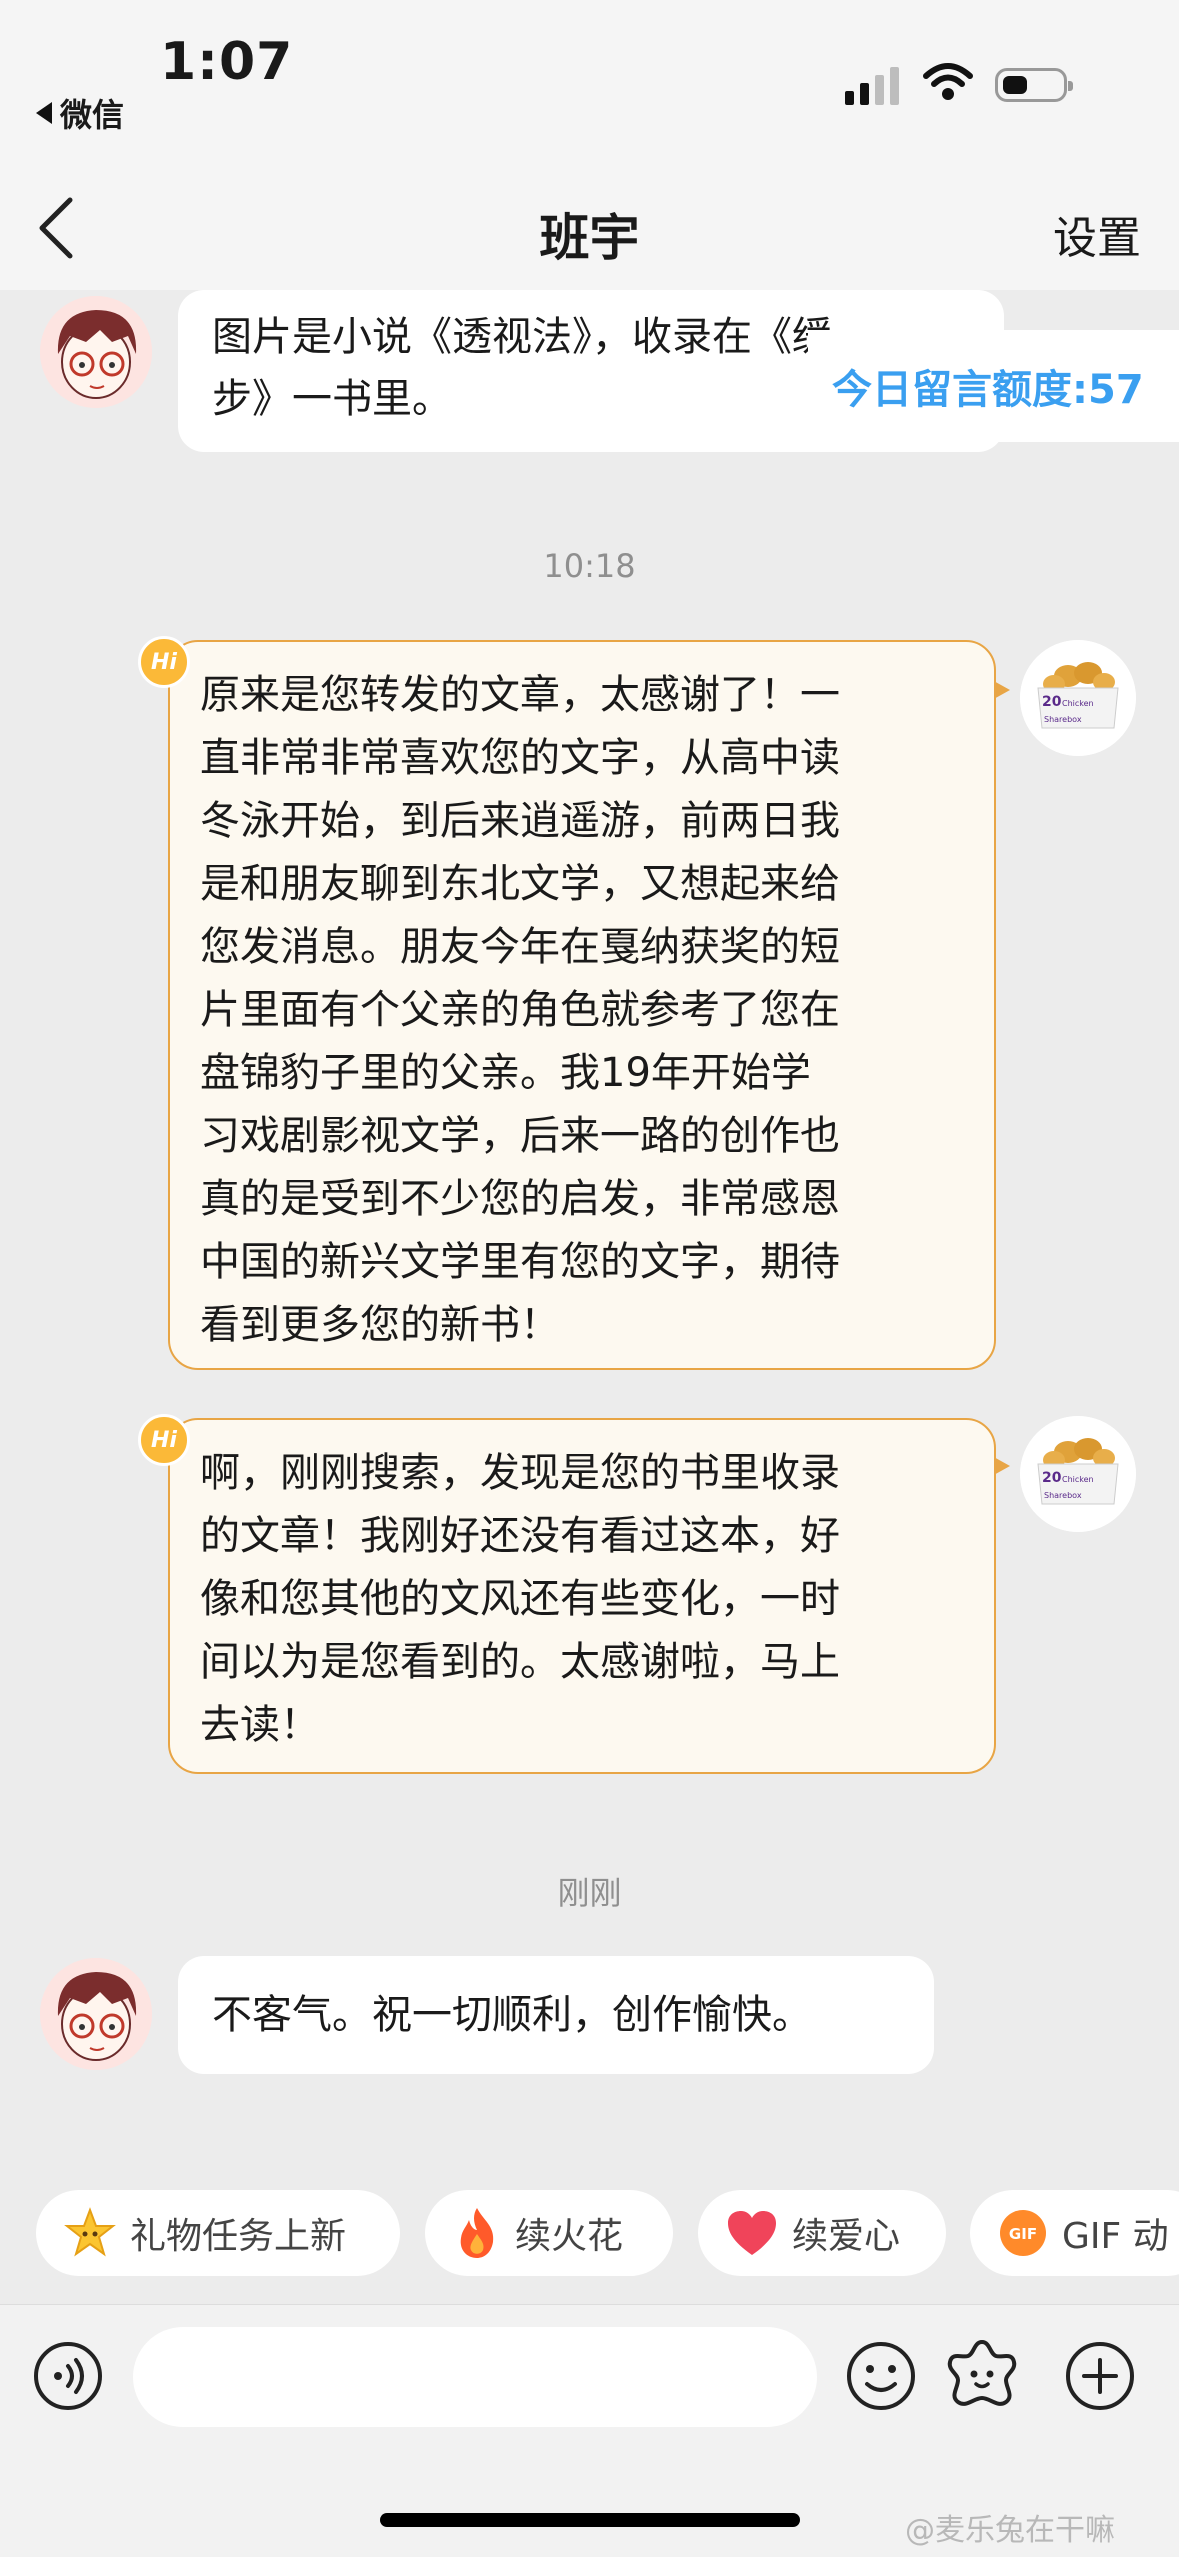  I want to click on message-text-line: 像和您其他的文风还有些变化，一时, so click(520, 1599).